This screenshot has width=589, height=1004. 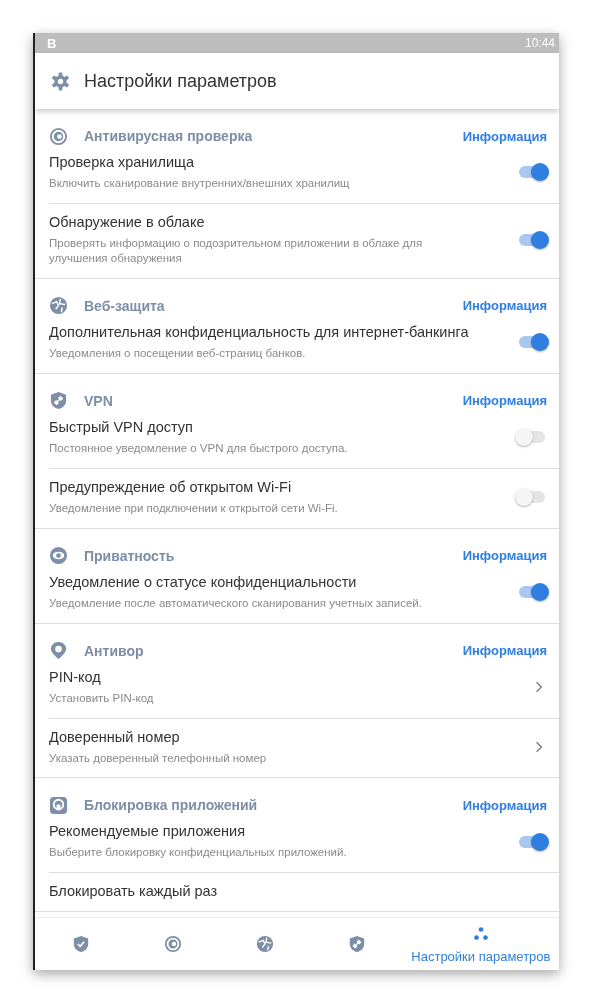 What do you see at coordinates (203, 581) in the screenshot?
I see `setting-label: Уведомление о статусе конфиденциальности` at bounding box center [203, 581].